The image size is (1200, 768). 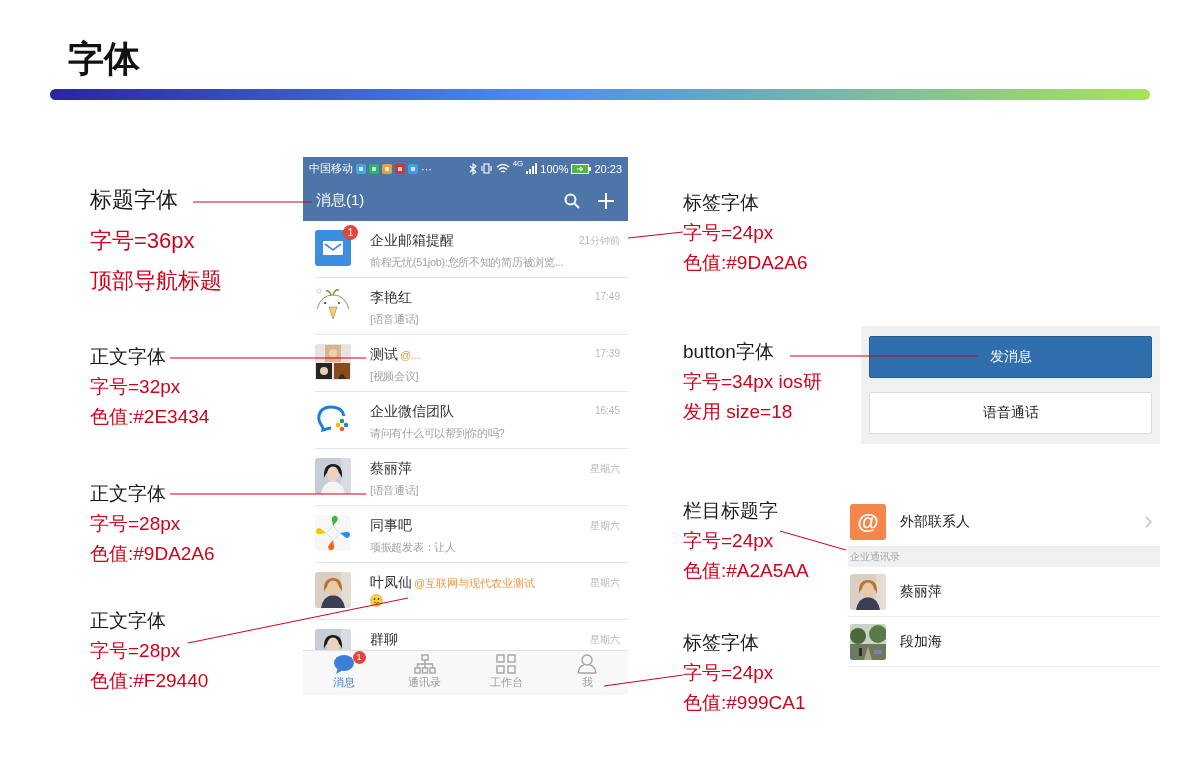 I want to click on annotation-value: 字号=36px, so click(x=143, y=241).